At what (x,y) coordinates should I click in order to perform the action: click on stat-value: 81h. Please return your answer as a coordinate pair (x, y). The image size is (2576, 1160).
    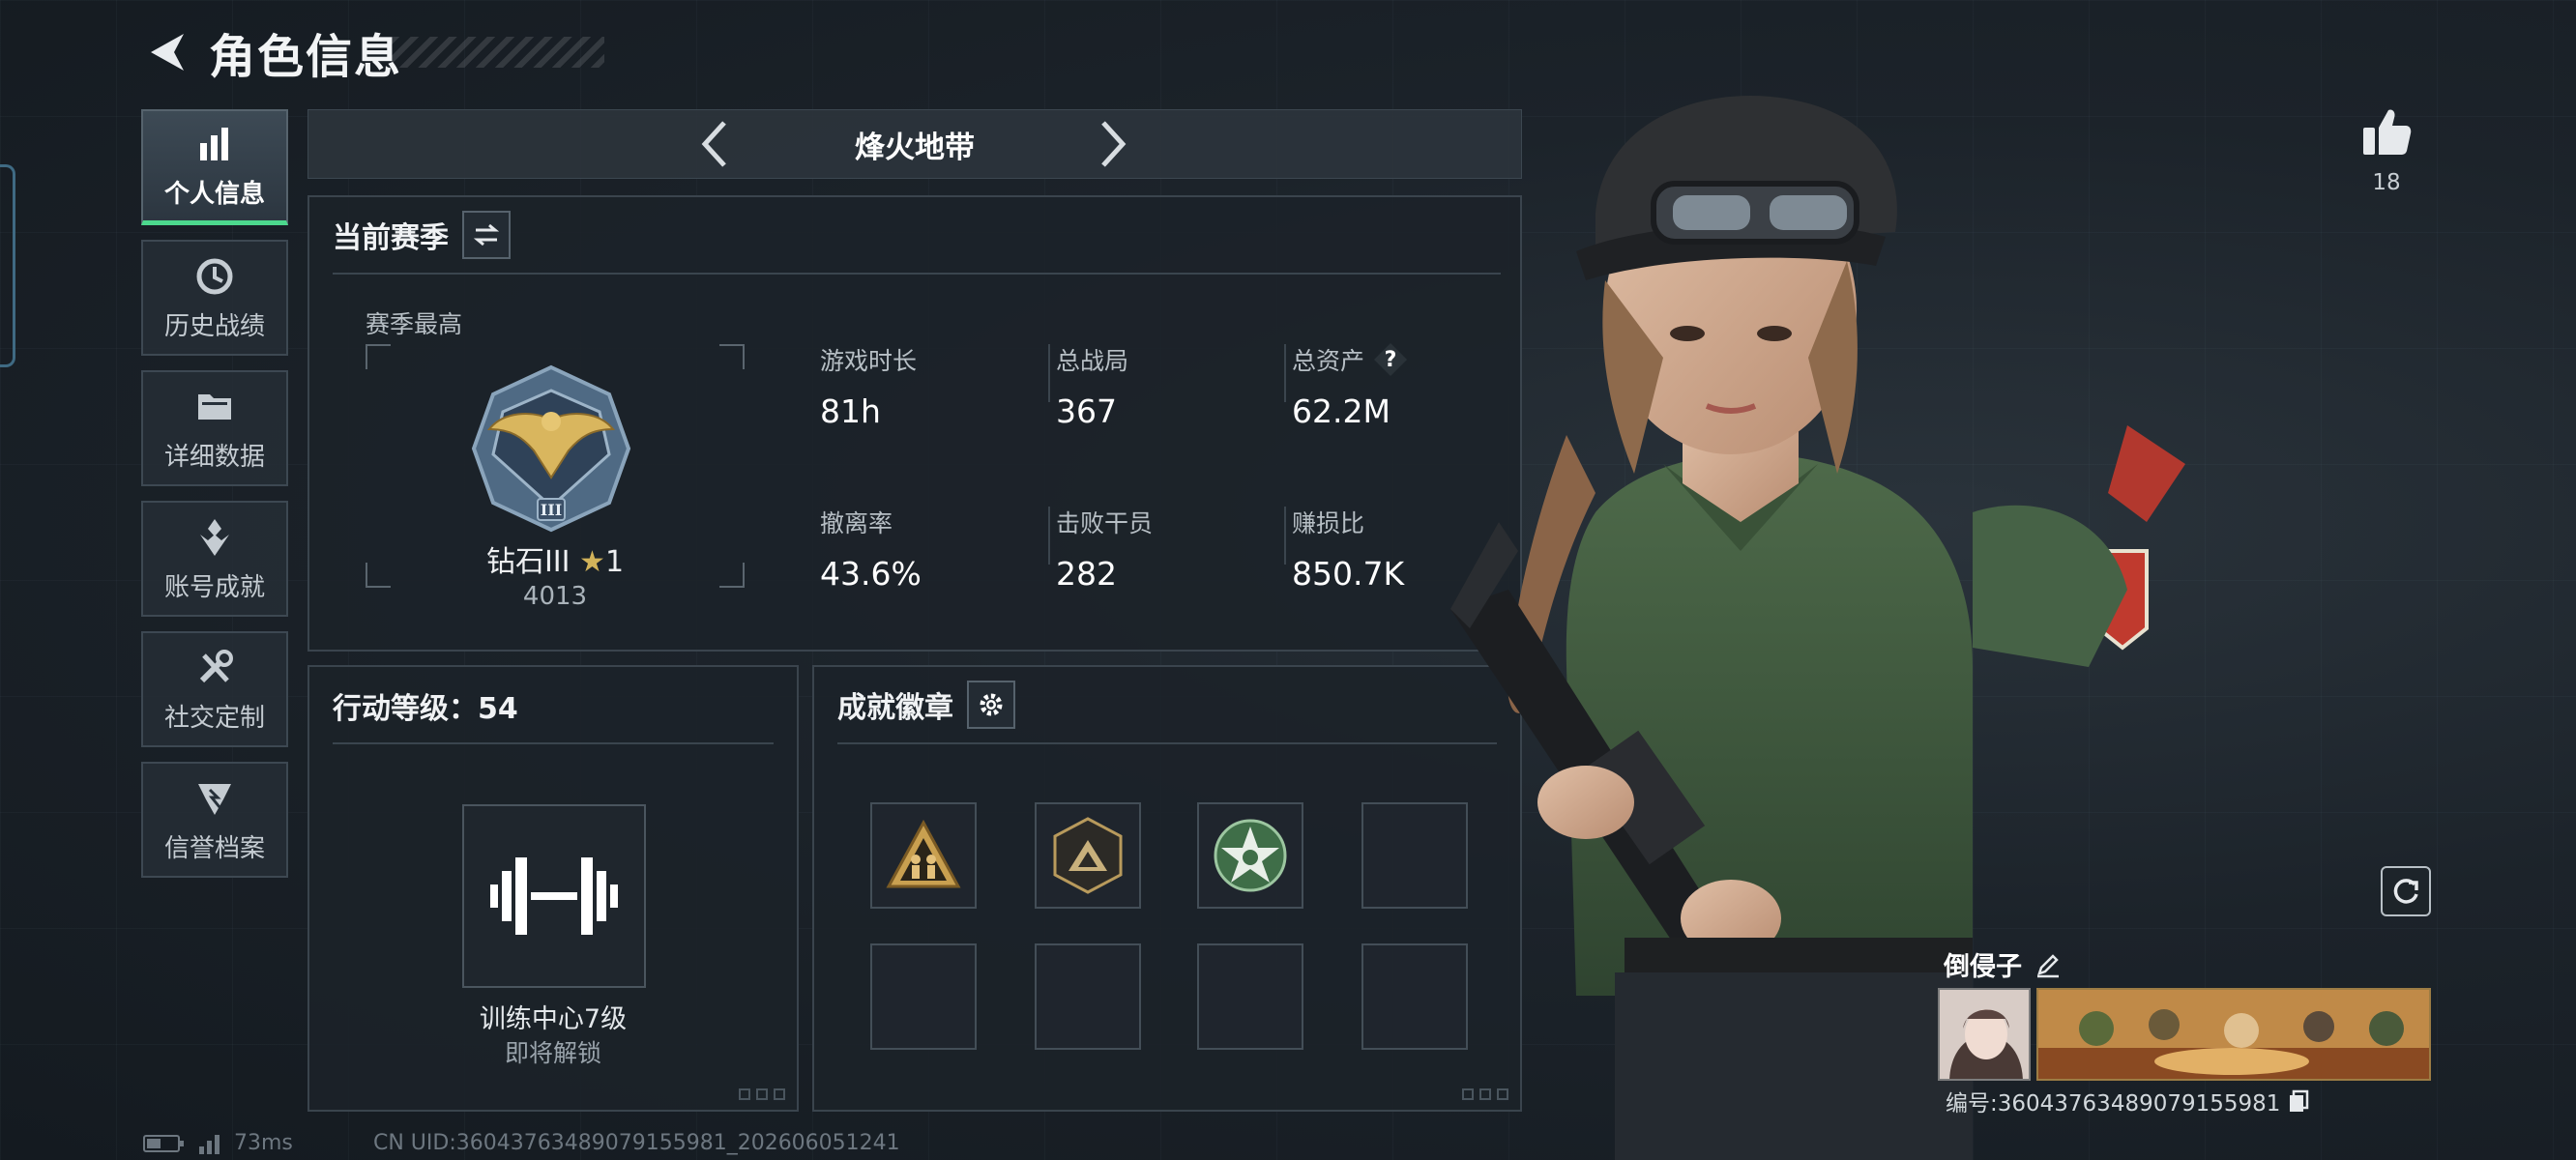
    Looking at the image, I should click on (850, 411).